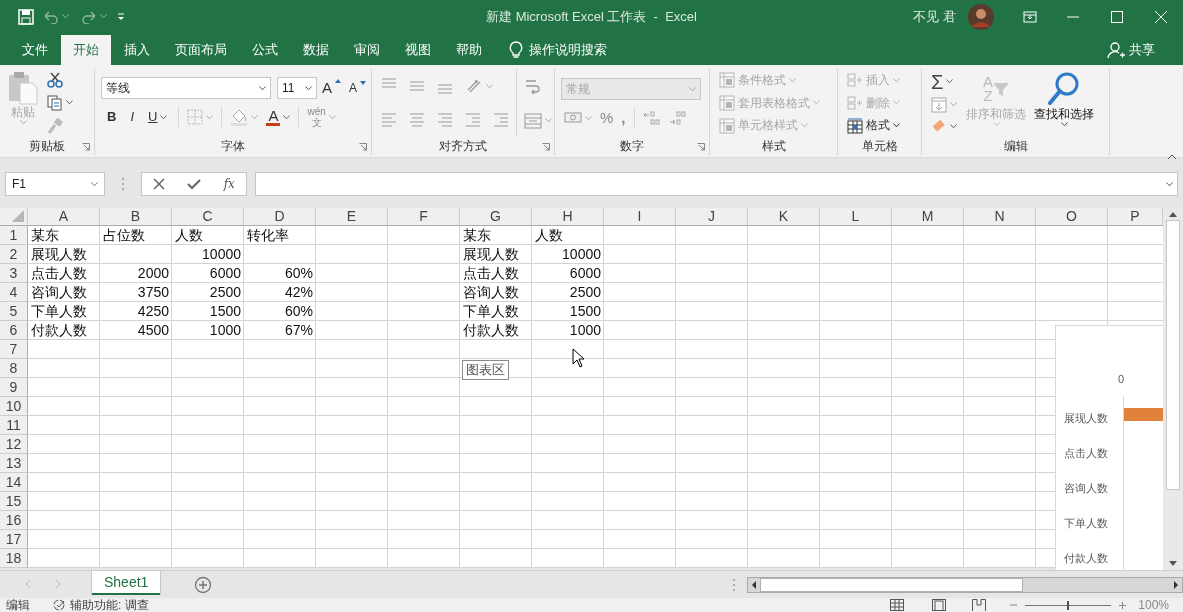  What do you see at coordinates (1172, 157) in the screenshot?
I see `collapse-ribbon-icon` at bounding box center [1172, 157].